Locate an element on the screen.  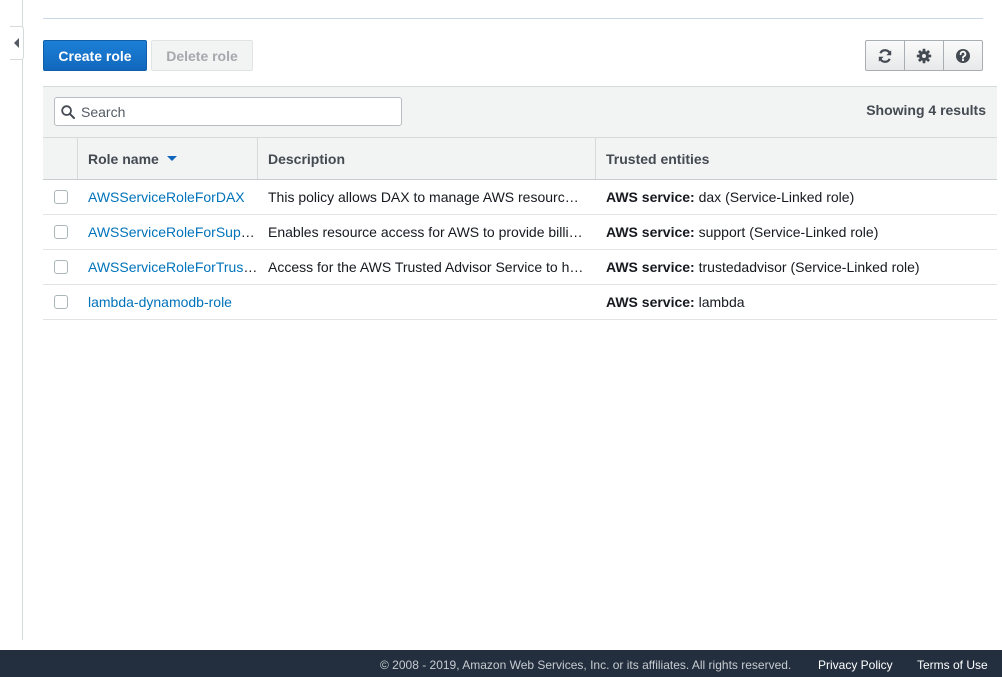
role-name-link: lambda-dynamodb-role is located at coordinates (160, 302).